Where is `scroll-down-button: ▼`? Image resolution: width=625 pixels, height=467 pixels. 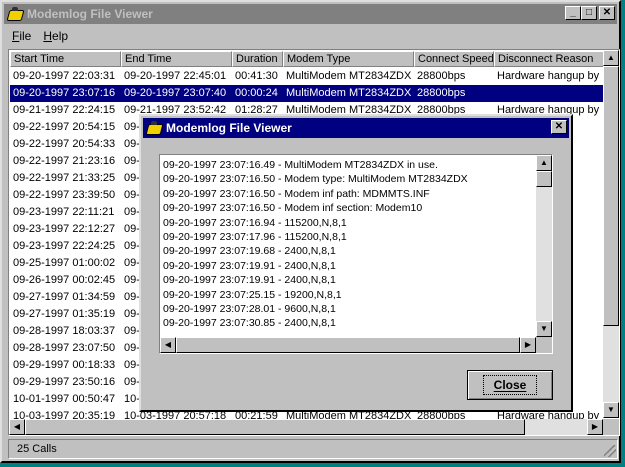 scroll-down-button: ▼ is located at coordinates (611, 410).